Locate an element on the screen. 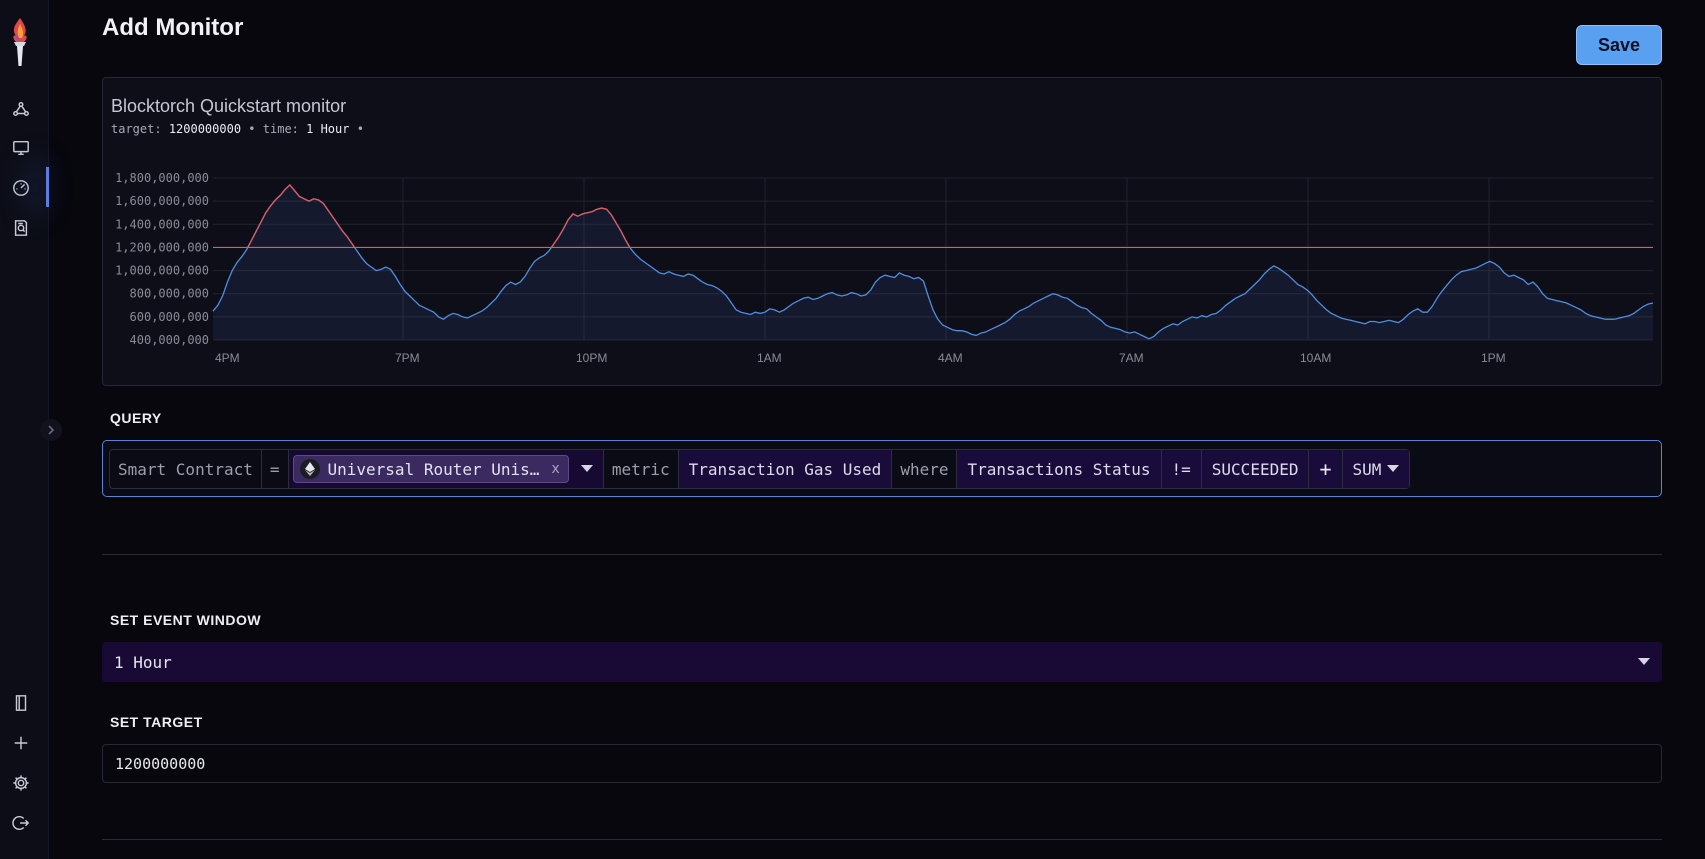 The image size is (1705, 859). time-label: time: is located at coordinates (280, 129).